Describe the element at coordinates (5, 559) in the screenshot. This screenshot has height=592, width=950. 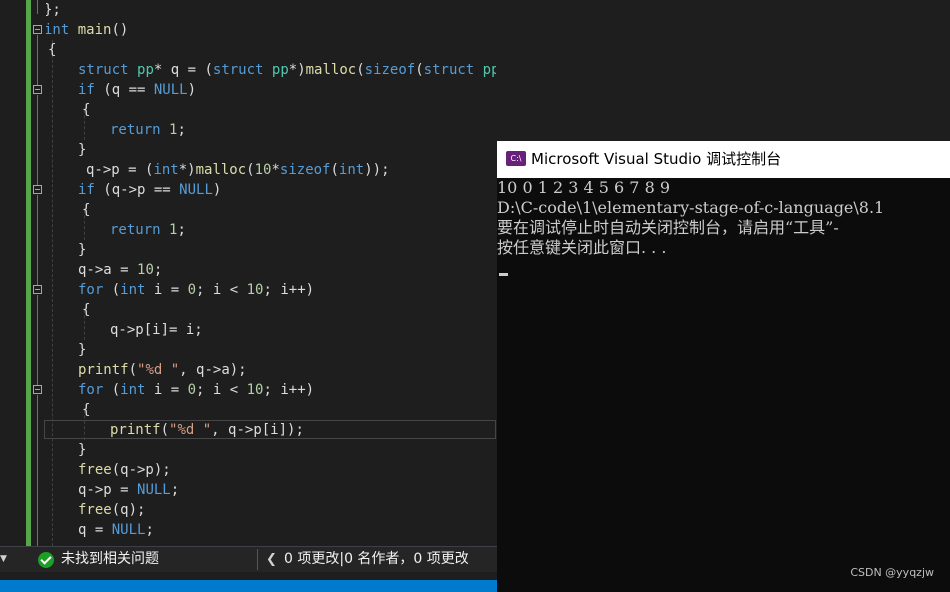
I see `zoom-dropdown-icon: ▼` at that location.